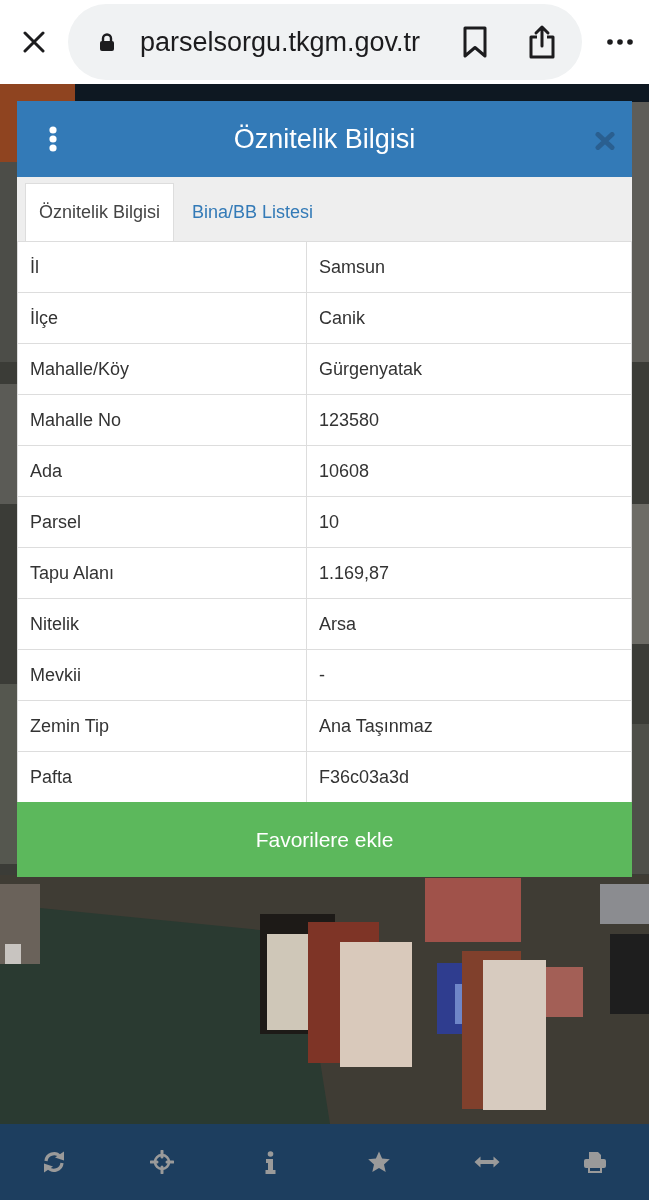 The height and width of the screenshot is (1200, 649). Describe the element at coordinates (162, 1162) in the screenshot. I see `crosshairs-icon` at that location.